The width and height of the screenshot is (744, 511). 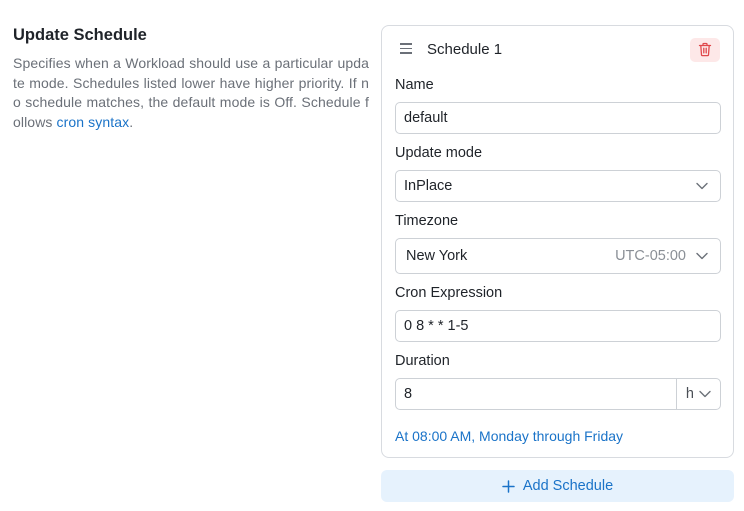 What do you see at coordinates (558, 186) in the screenshot?
I see `update-mode-select: InPlace` at bounding box center [558, 186].